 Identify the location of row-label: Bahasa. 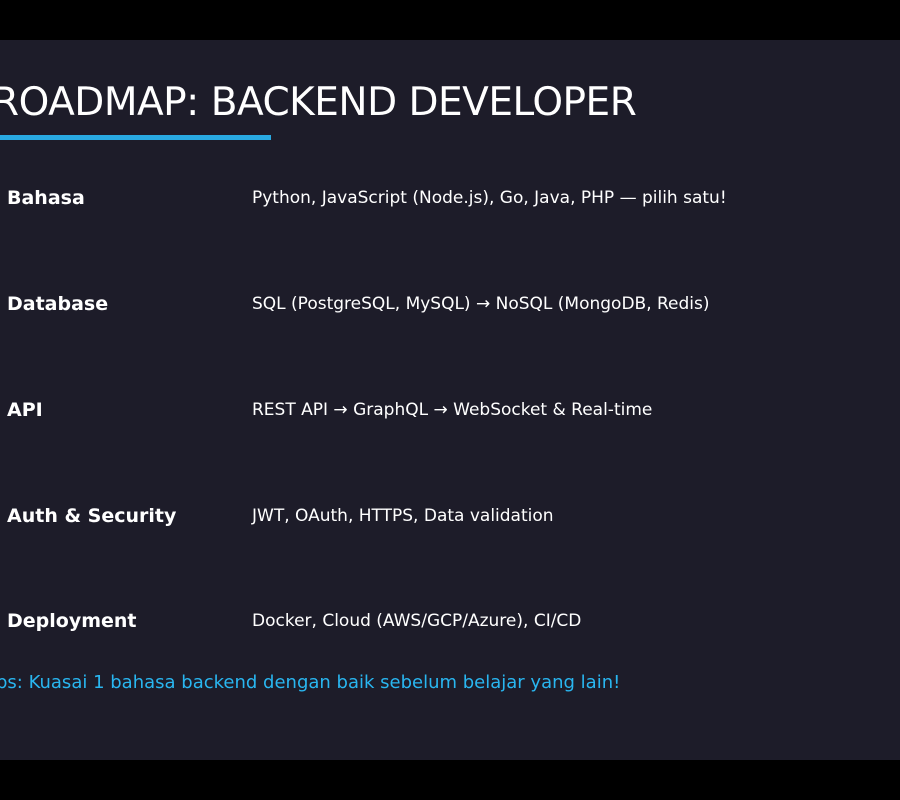
(46, 198).